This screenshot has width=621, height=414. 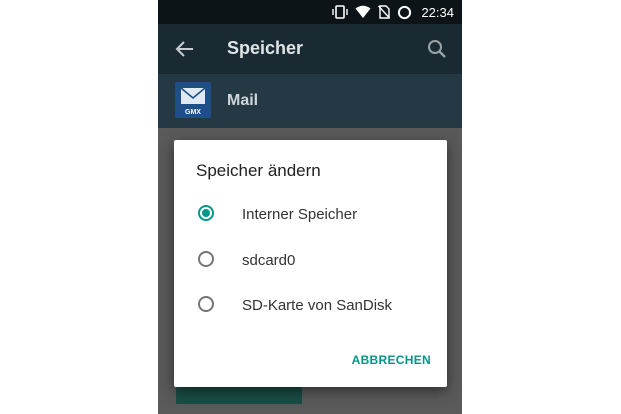 What do you see at coordinates (193, 112) in the screenshot?
I see `app-icon-label: GMX` at bounding box center [193, 112].